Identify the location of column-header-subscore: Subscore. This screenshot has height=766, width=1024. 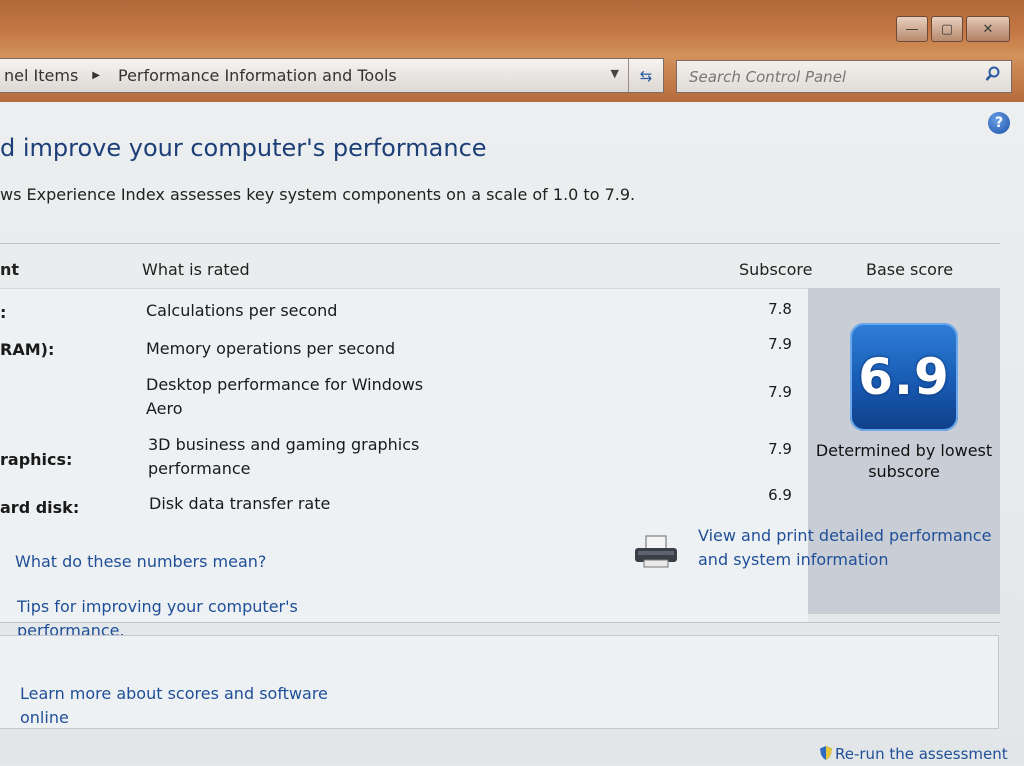
(776, 269).